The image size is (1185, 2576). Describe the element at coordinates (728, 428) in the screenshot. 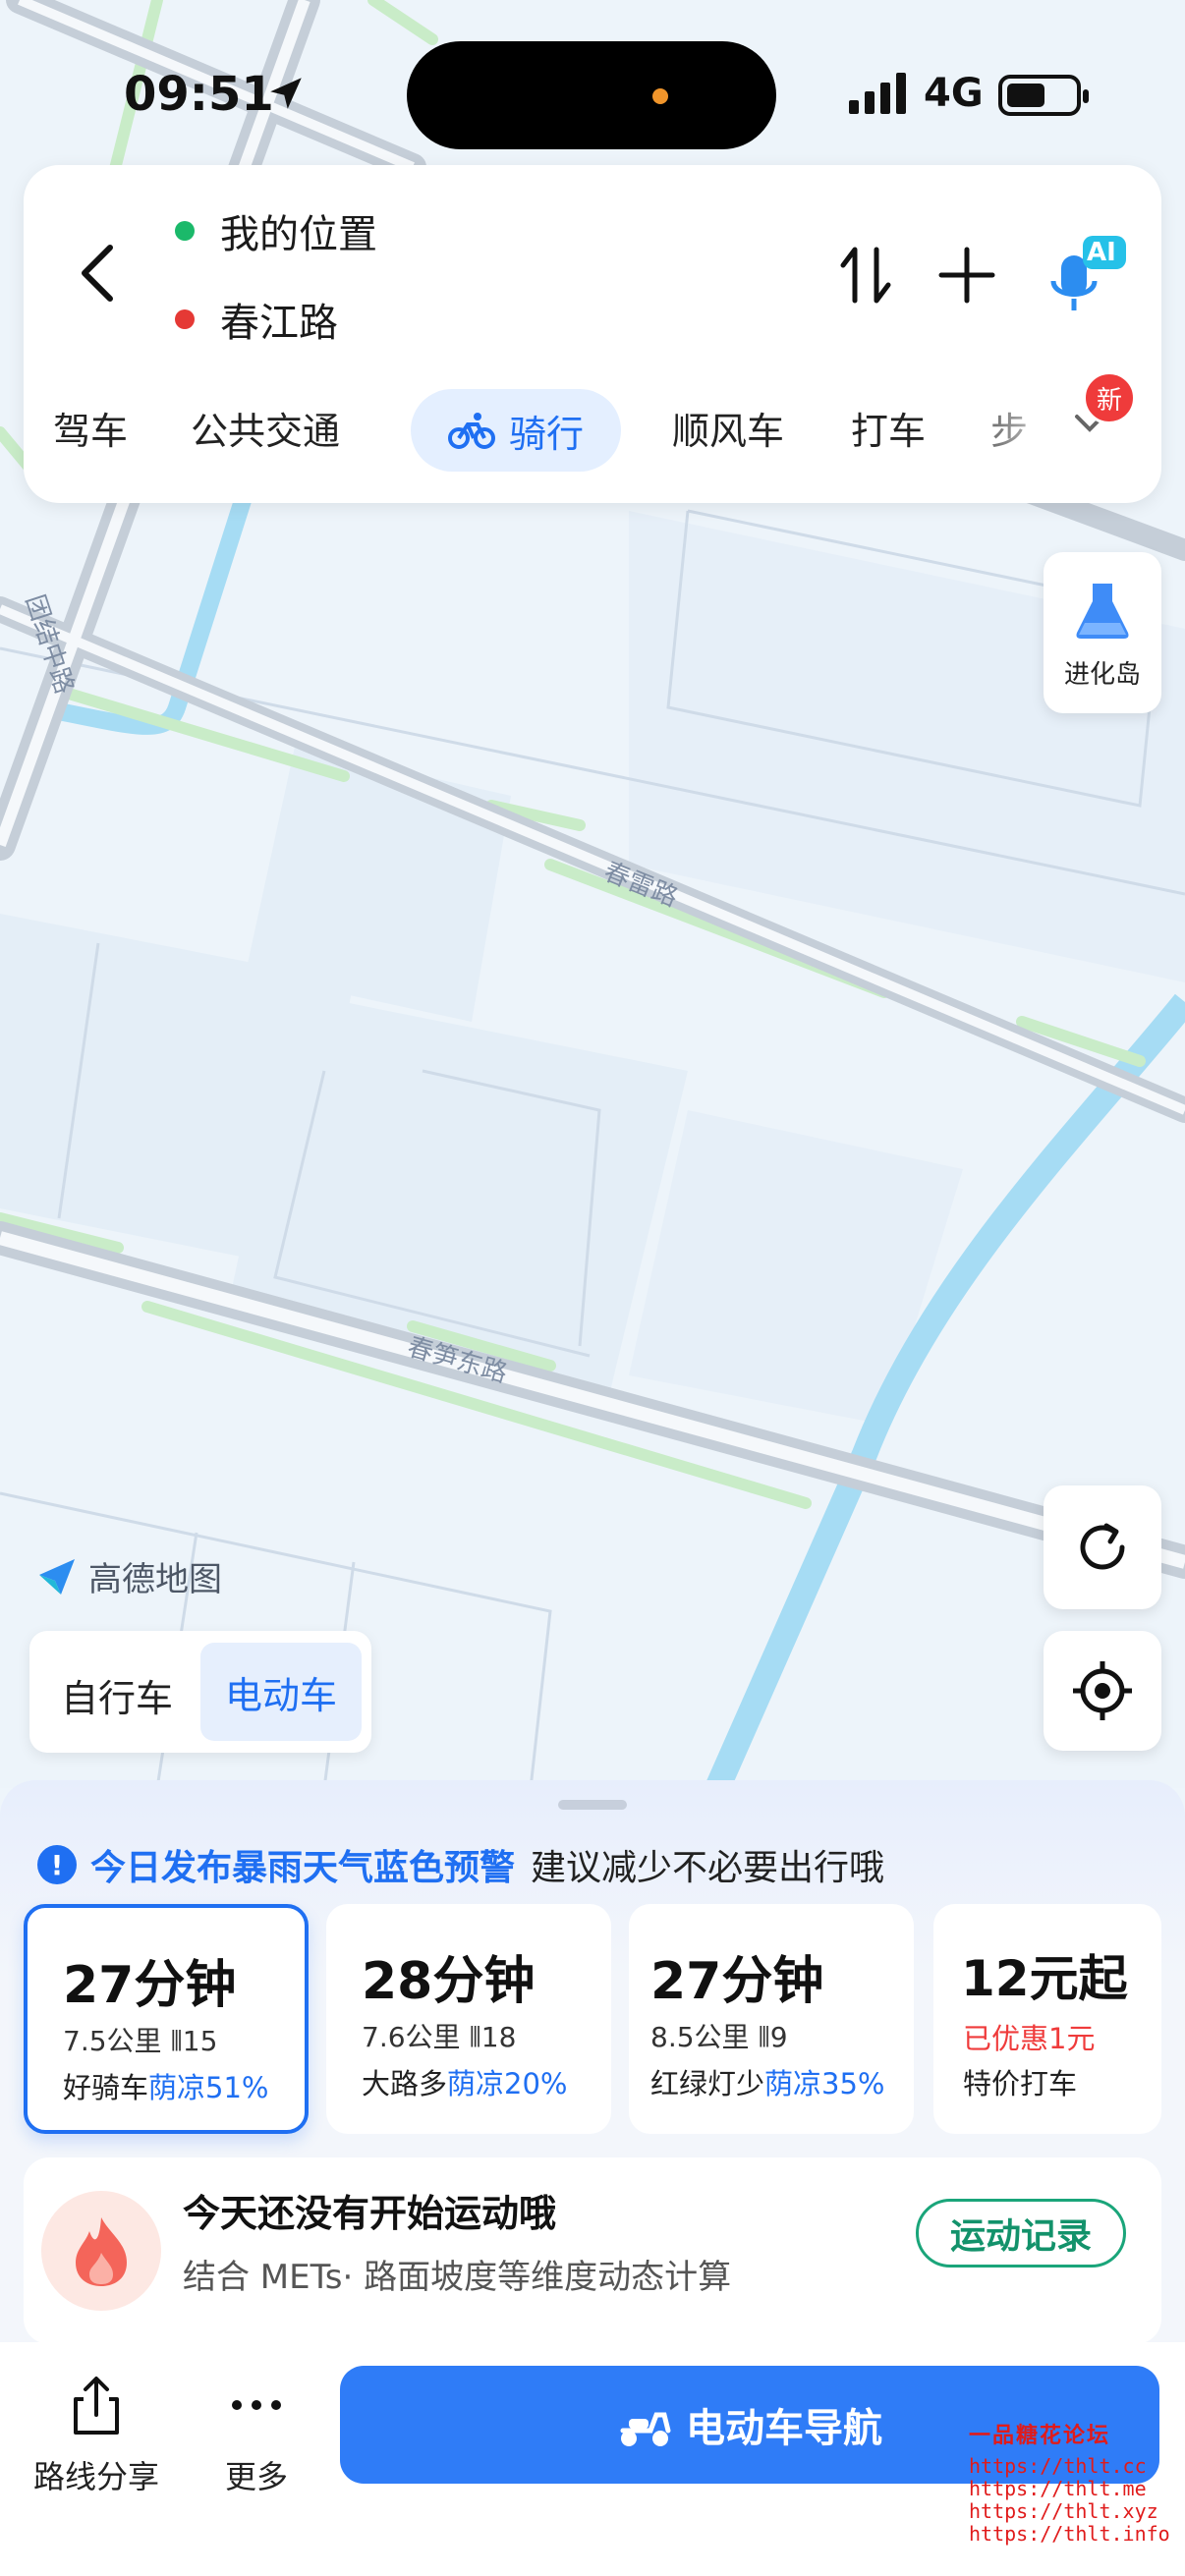

I see `tab-carpool: 顺风车` at that location.